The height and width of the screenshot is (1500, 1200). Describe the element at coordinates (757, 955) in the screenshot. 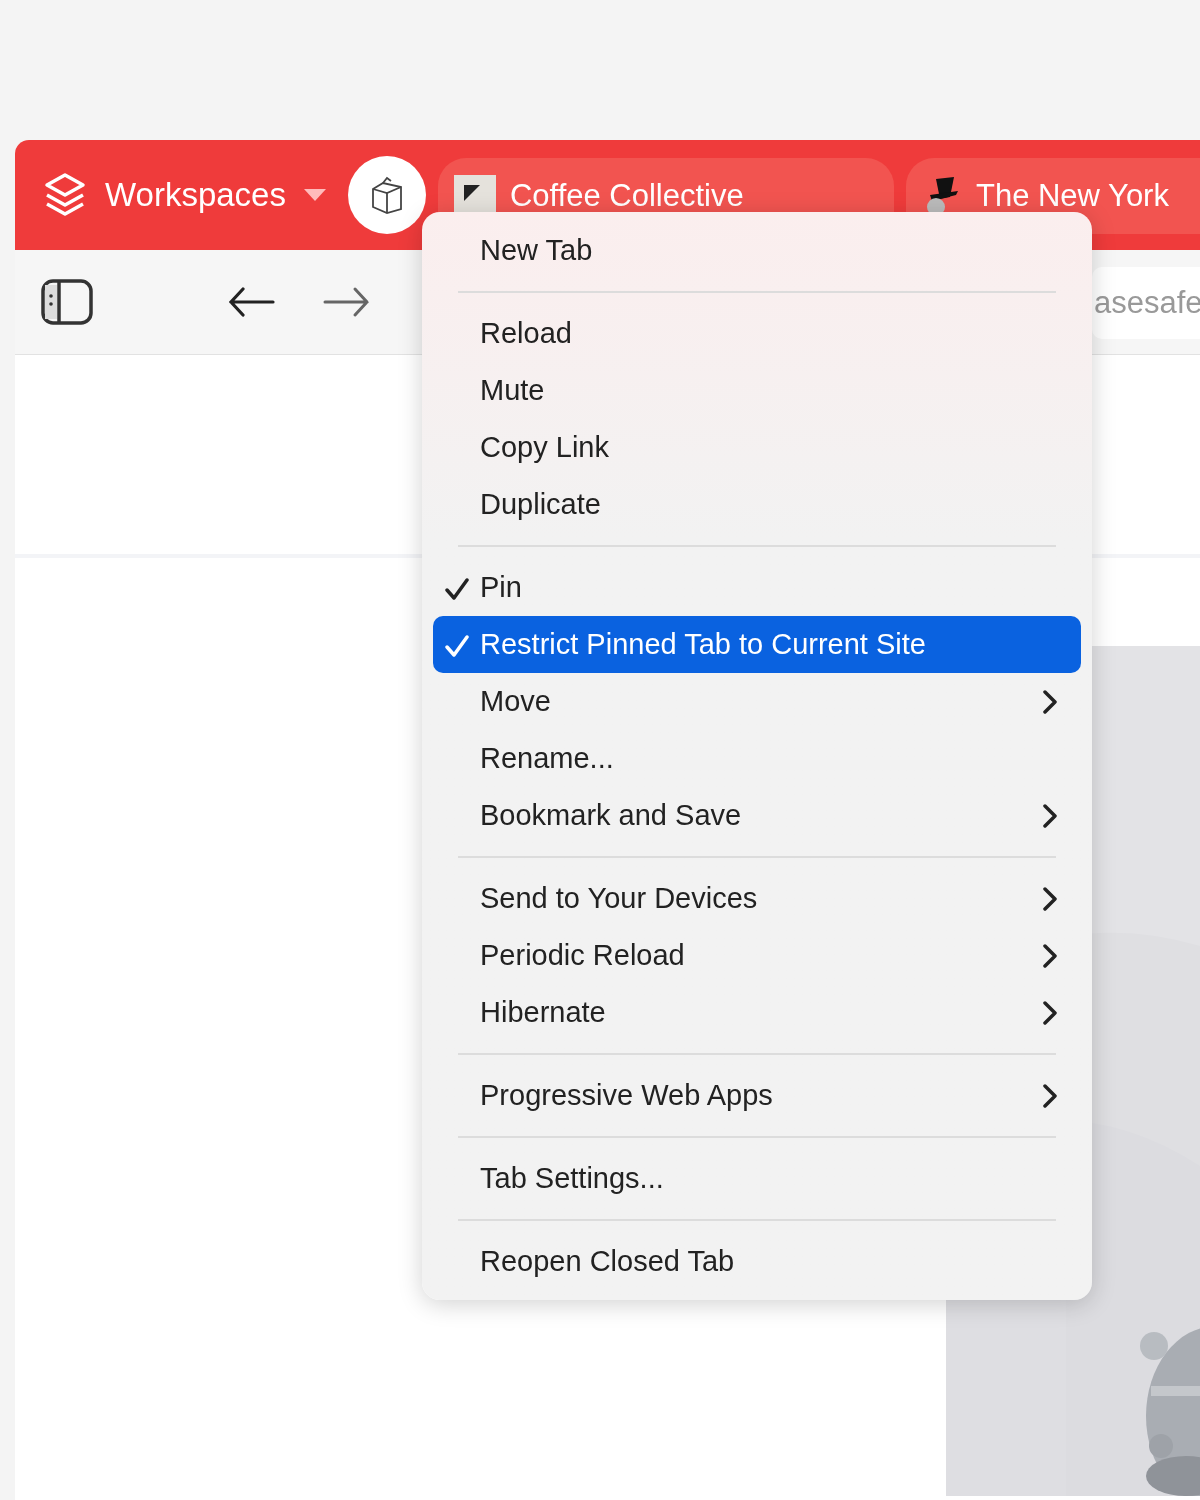

I see `menu-item: Periodic Reload` at that location.